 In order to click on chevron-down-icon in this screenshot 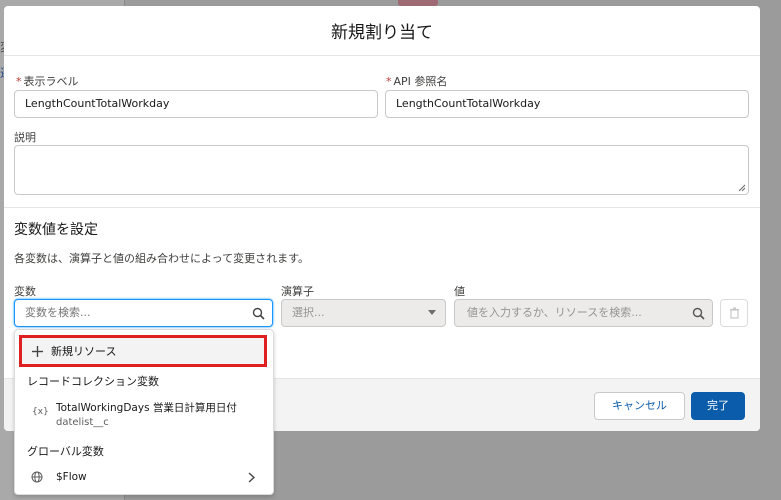, I will do `click(432, 312)`.